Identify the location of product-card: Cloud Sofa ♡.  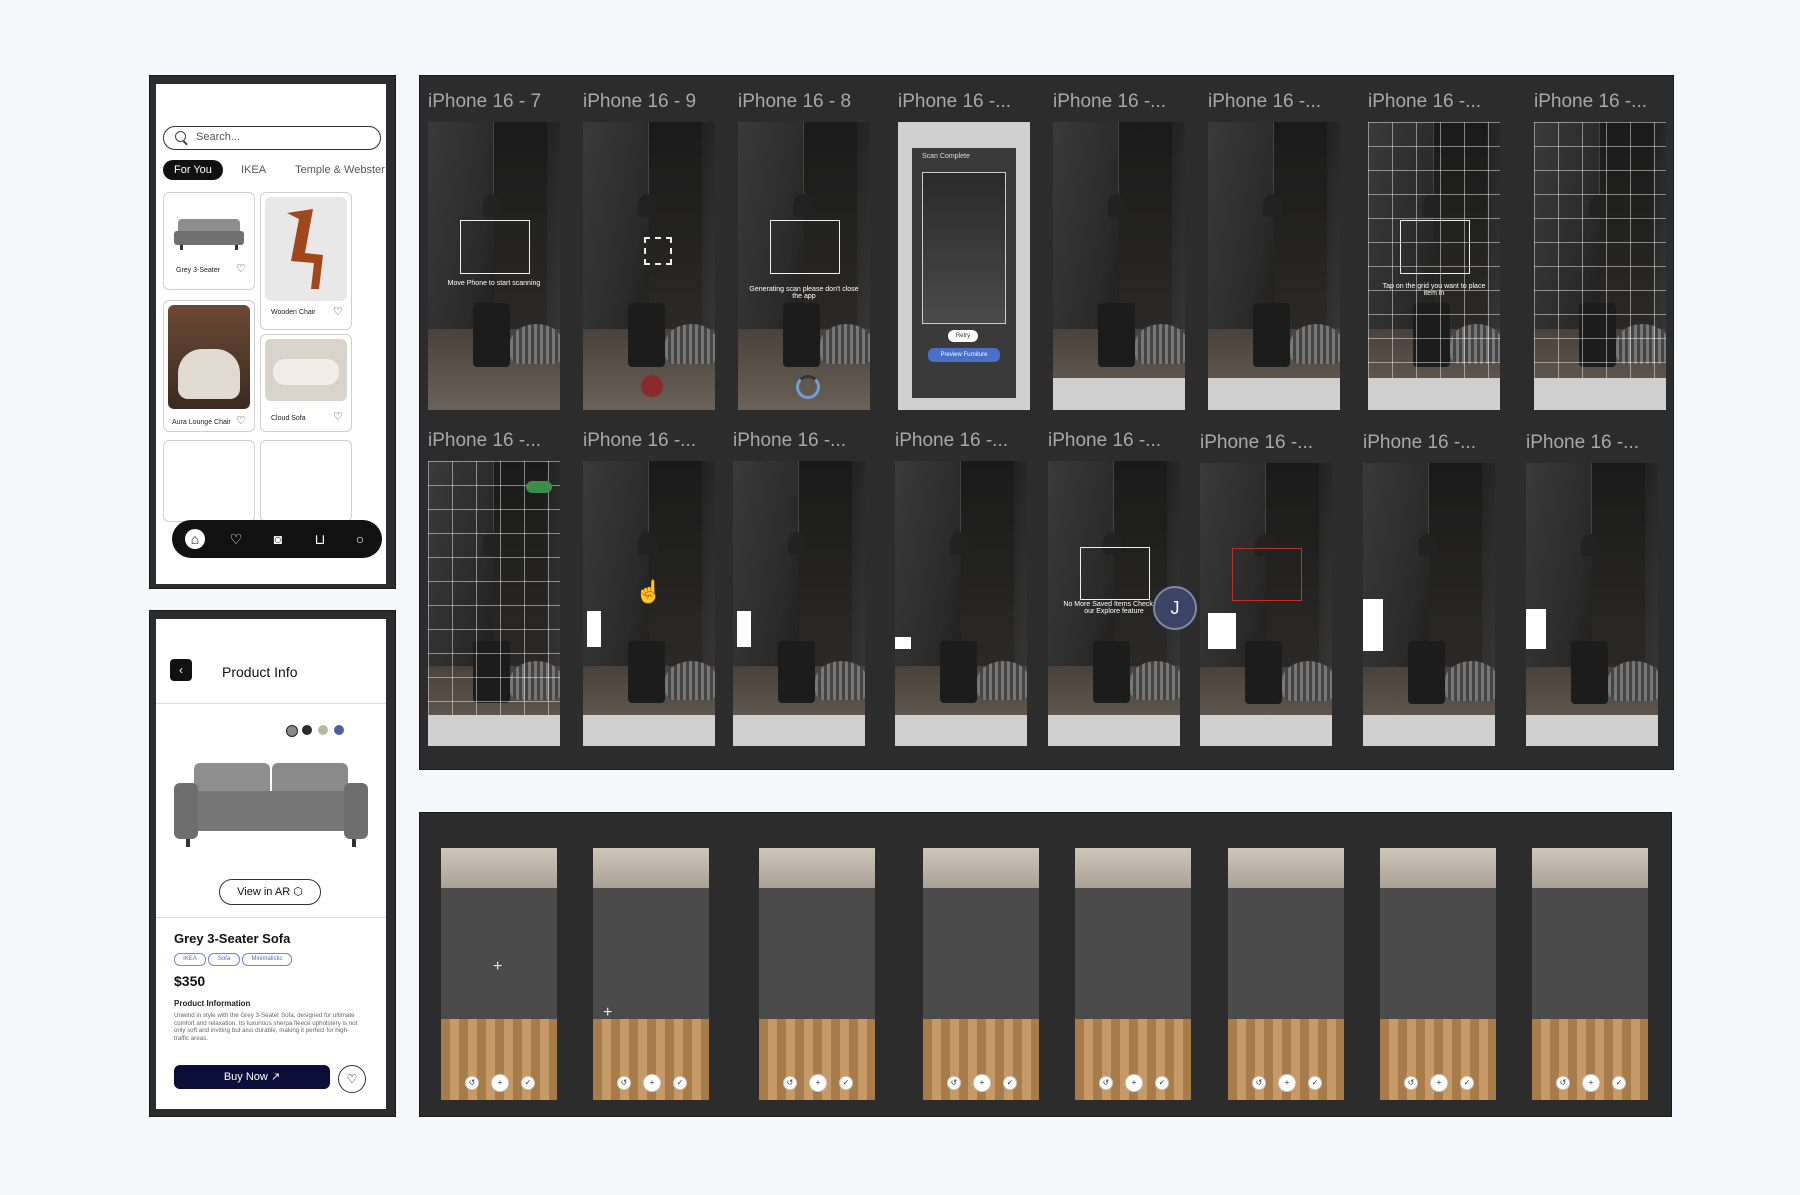
(306, 383).